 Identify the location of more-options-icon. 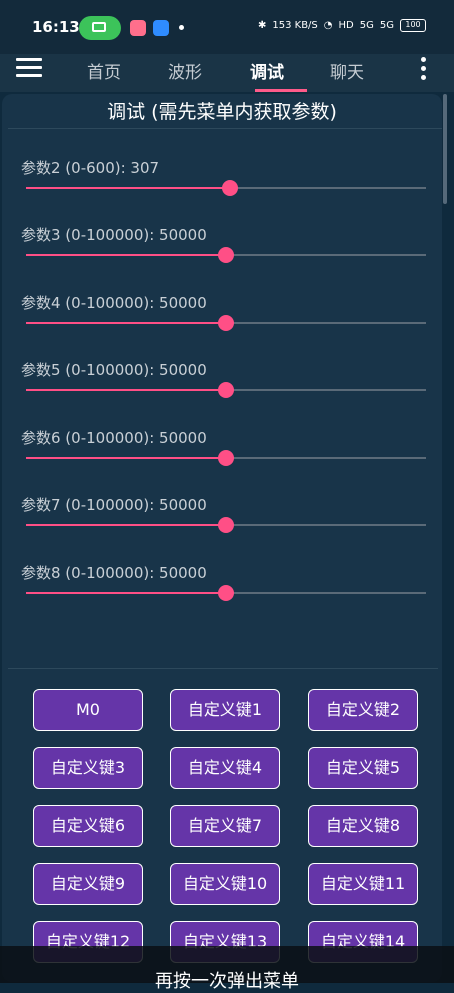
(424, 70).